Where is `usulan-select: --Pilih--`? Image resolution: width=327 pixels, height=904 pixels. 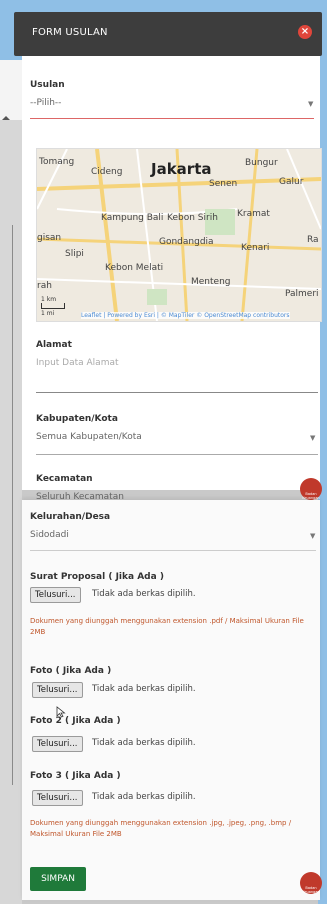 usulan-select: --Pilih-- is located at coordinates (45, 103).